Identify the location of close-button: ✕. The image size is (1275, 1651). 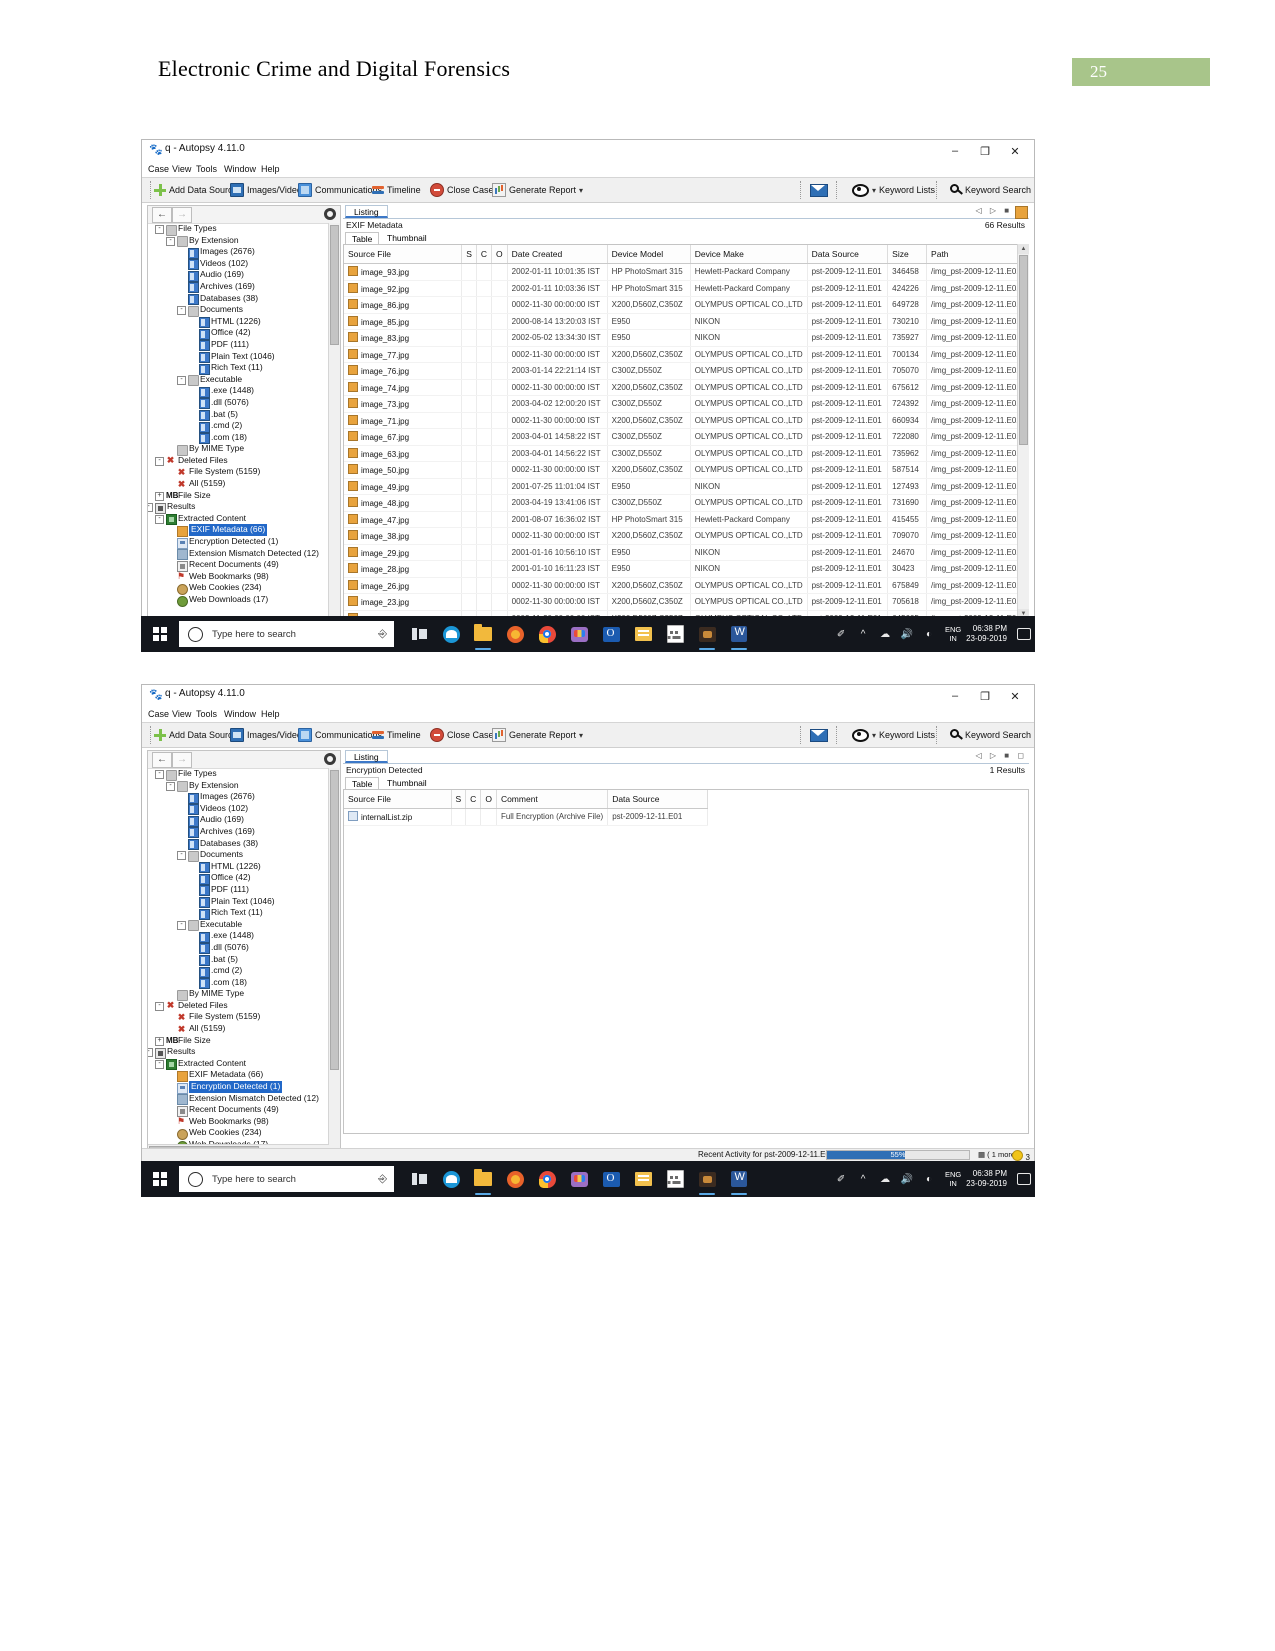
(1015, 151).